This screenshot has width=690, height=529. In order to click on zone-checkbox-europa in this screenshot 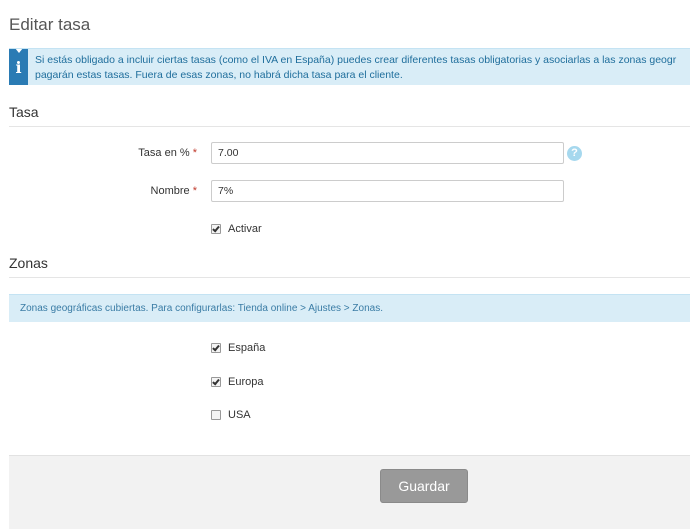, I will do `click(216, 382)`.